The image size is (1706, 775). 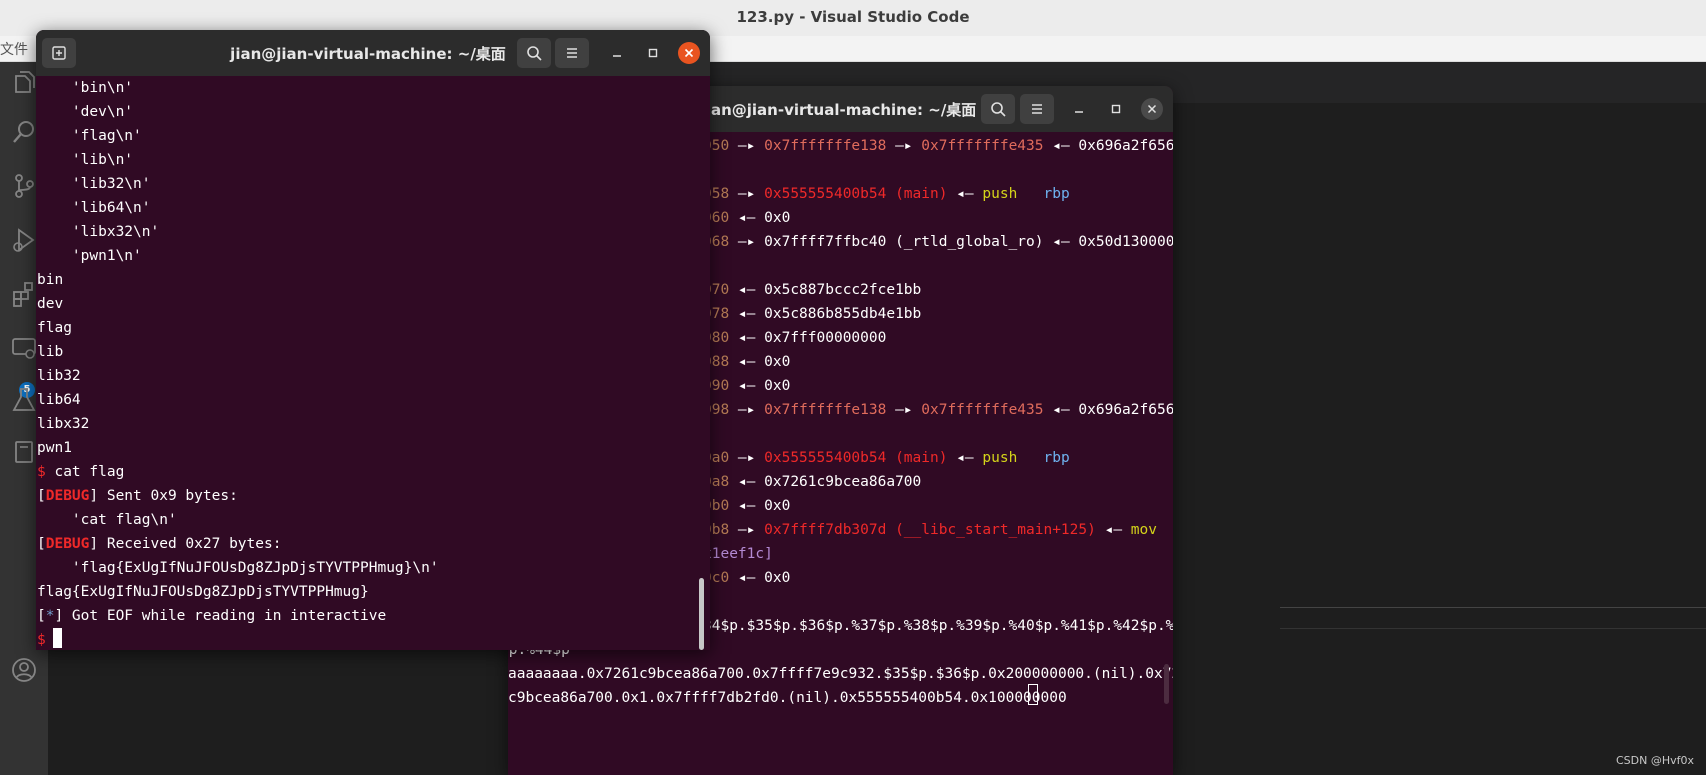 What do you see at coordinates (747, 218) in the screenshot?
I see `stack-row: 060 ◂— 0x0` at bounding box center [747, 218].